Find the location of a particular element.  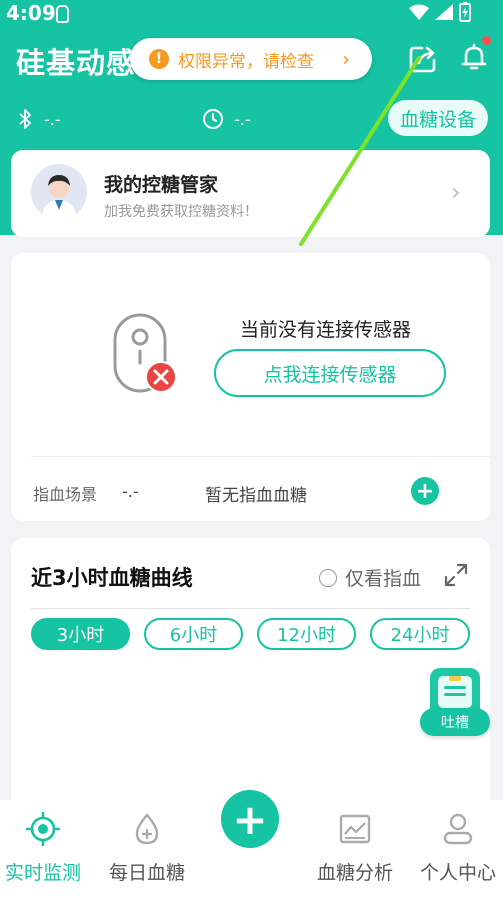

finger-scene-value: -.- is located at coordinates (130, 491).